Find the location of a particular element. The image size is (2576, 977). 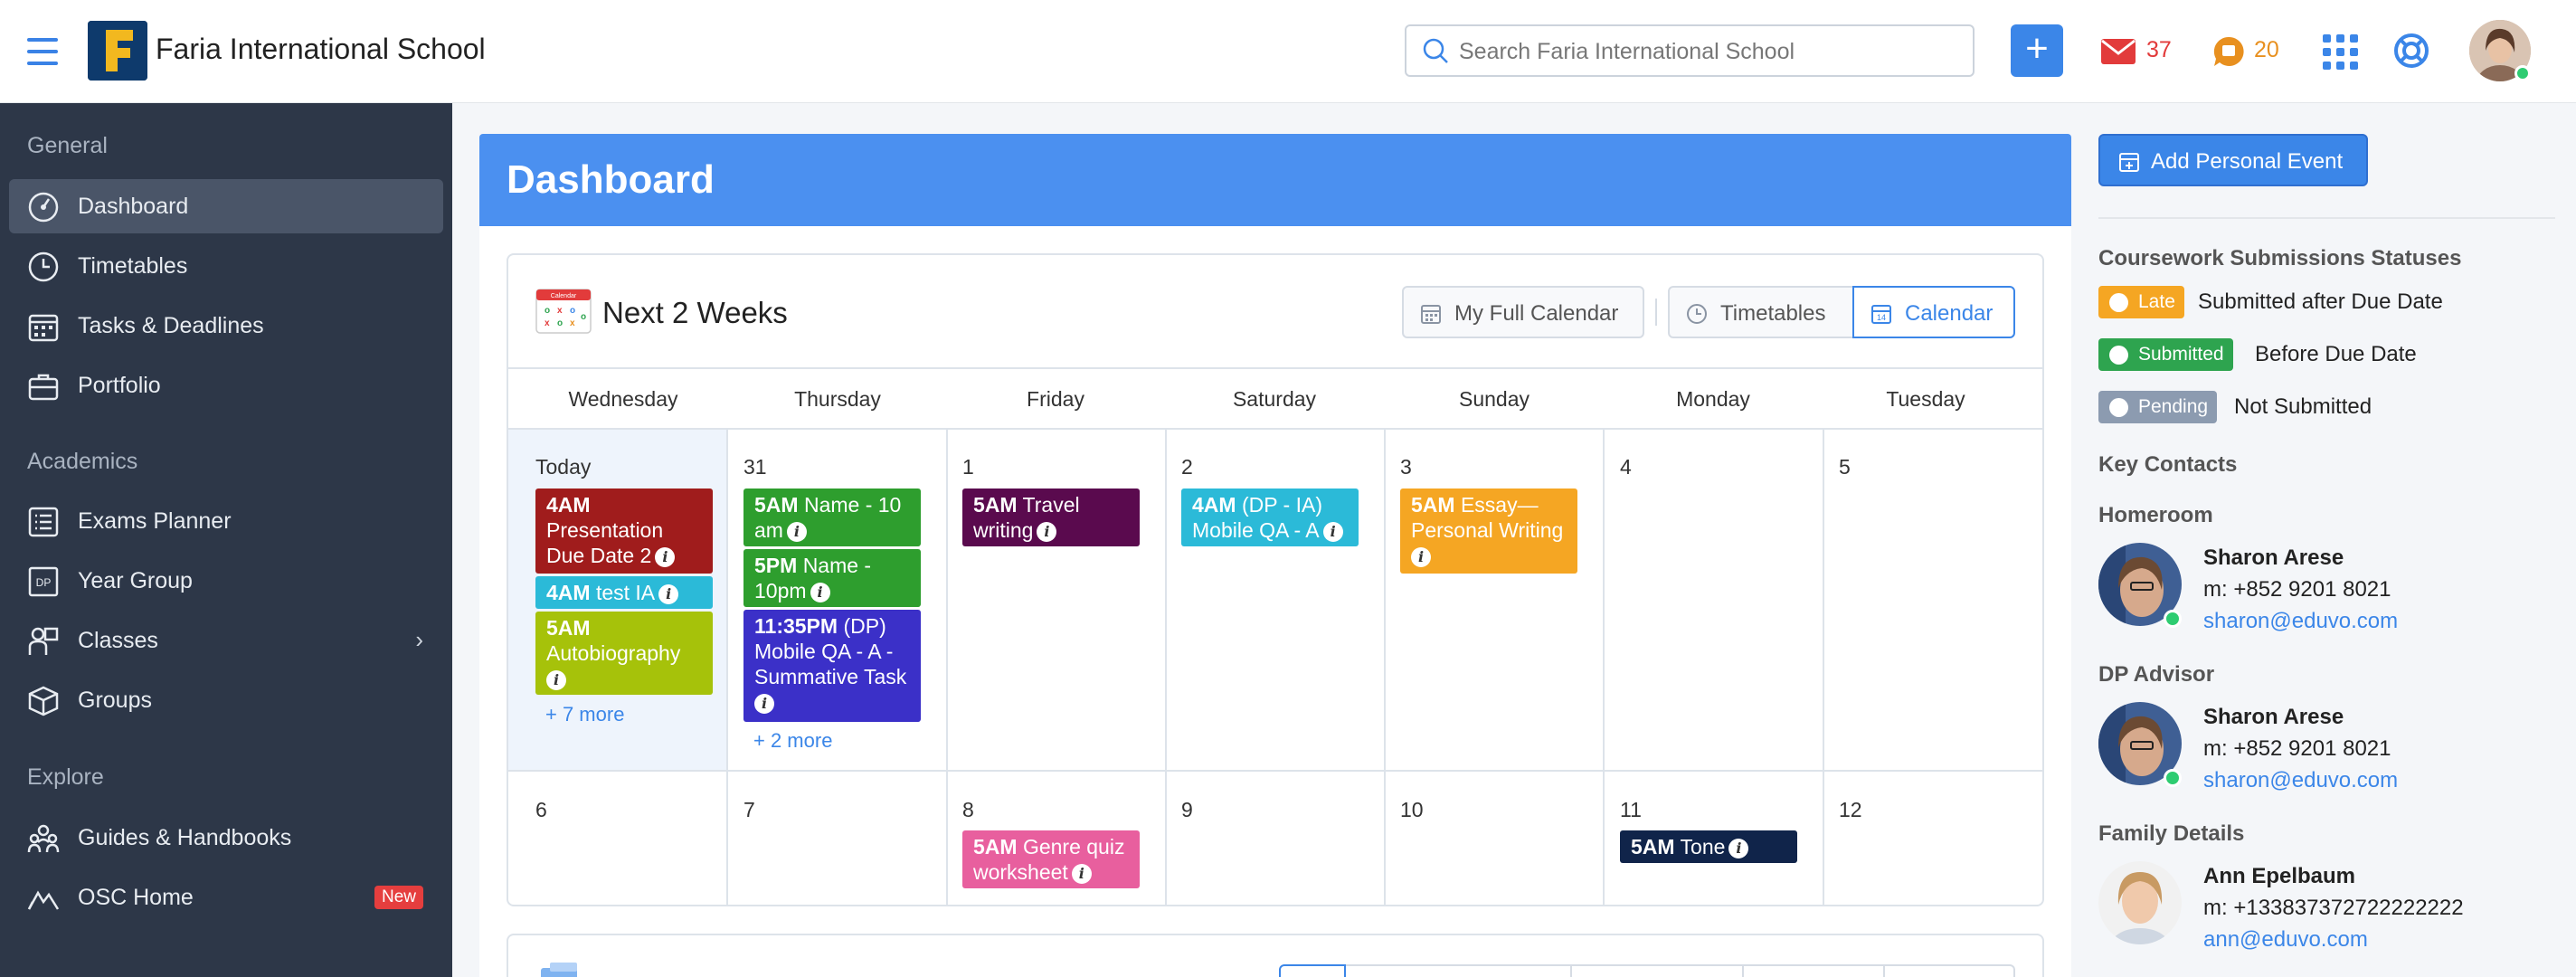

calendar-event: 5AM Travel writing i is located at coordinates (1051, 517).